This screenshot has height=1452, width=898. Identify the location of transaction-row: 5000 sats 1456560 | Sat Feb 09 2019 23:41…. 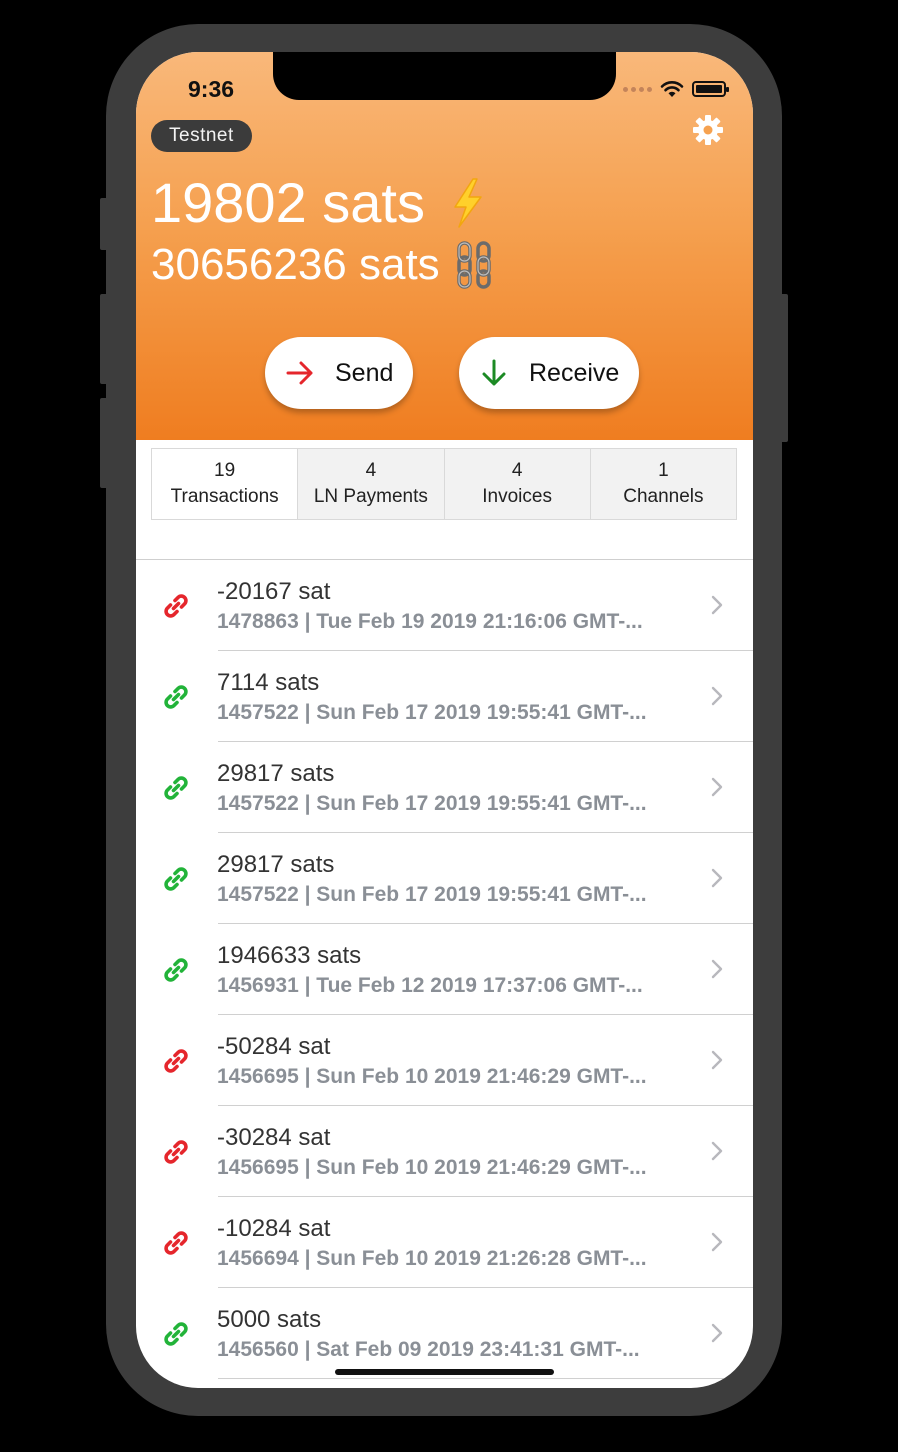
(444, 1333).